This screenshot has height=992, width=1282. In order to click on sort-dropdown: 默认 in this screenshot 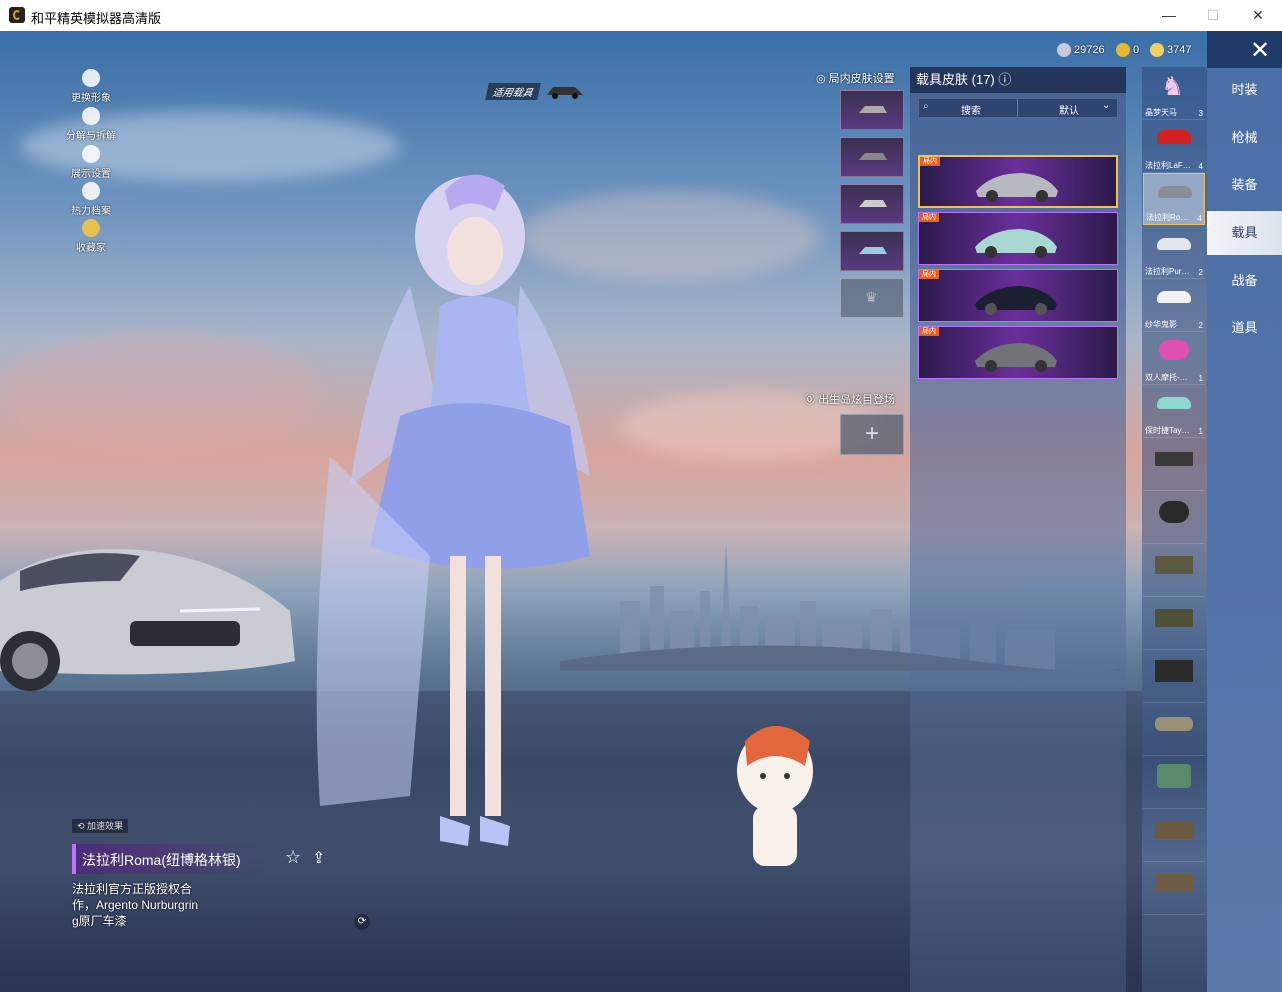, I will do `click(1069, 109)`.